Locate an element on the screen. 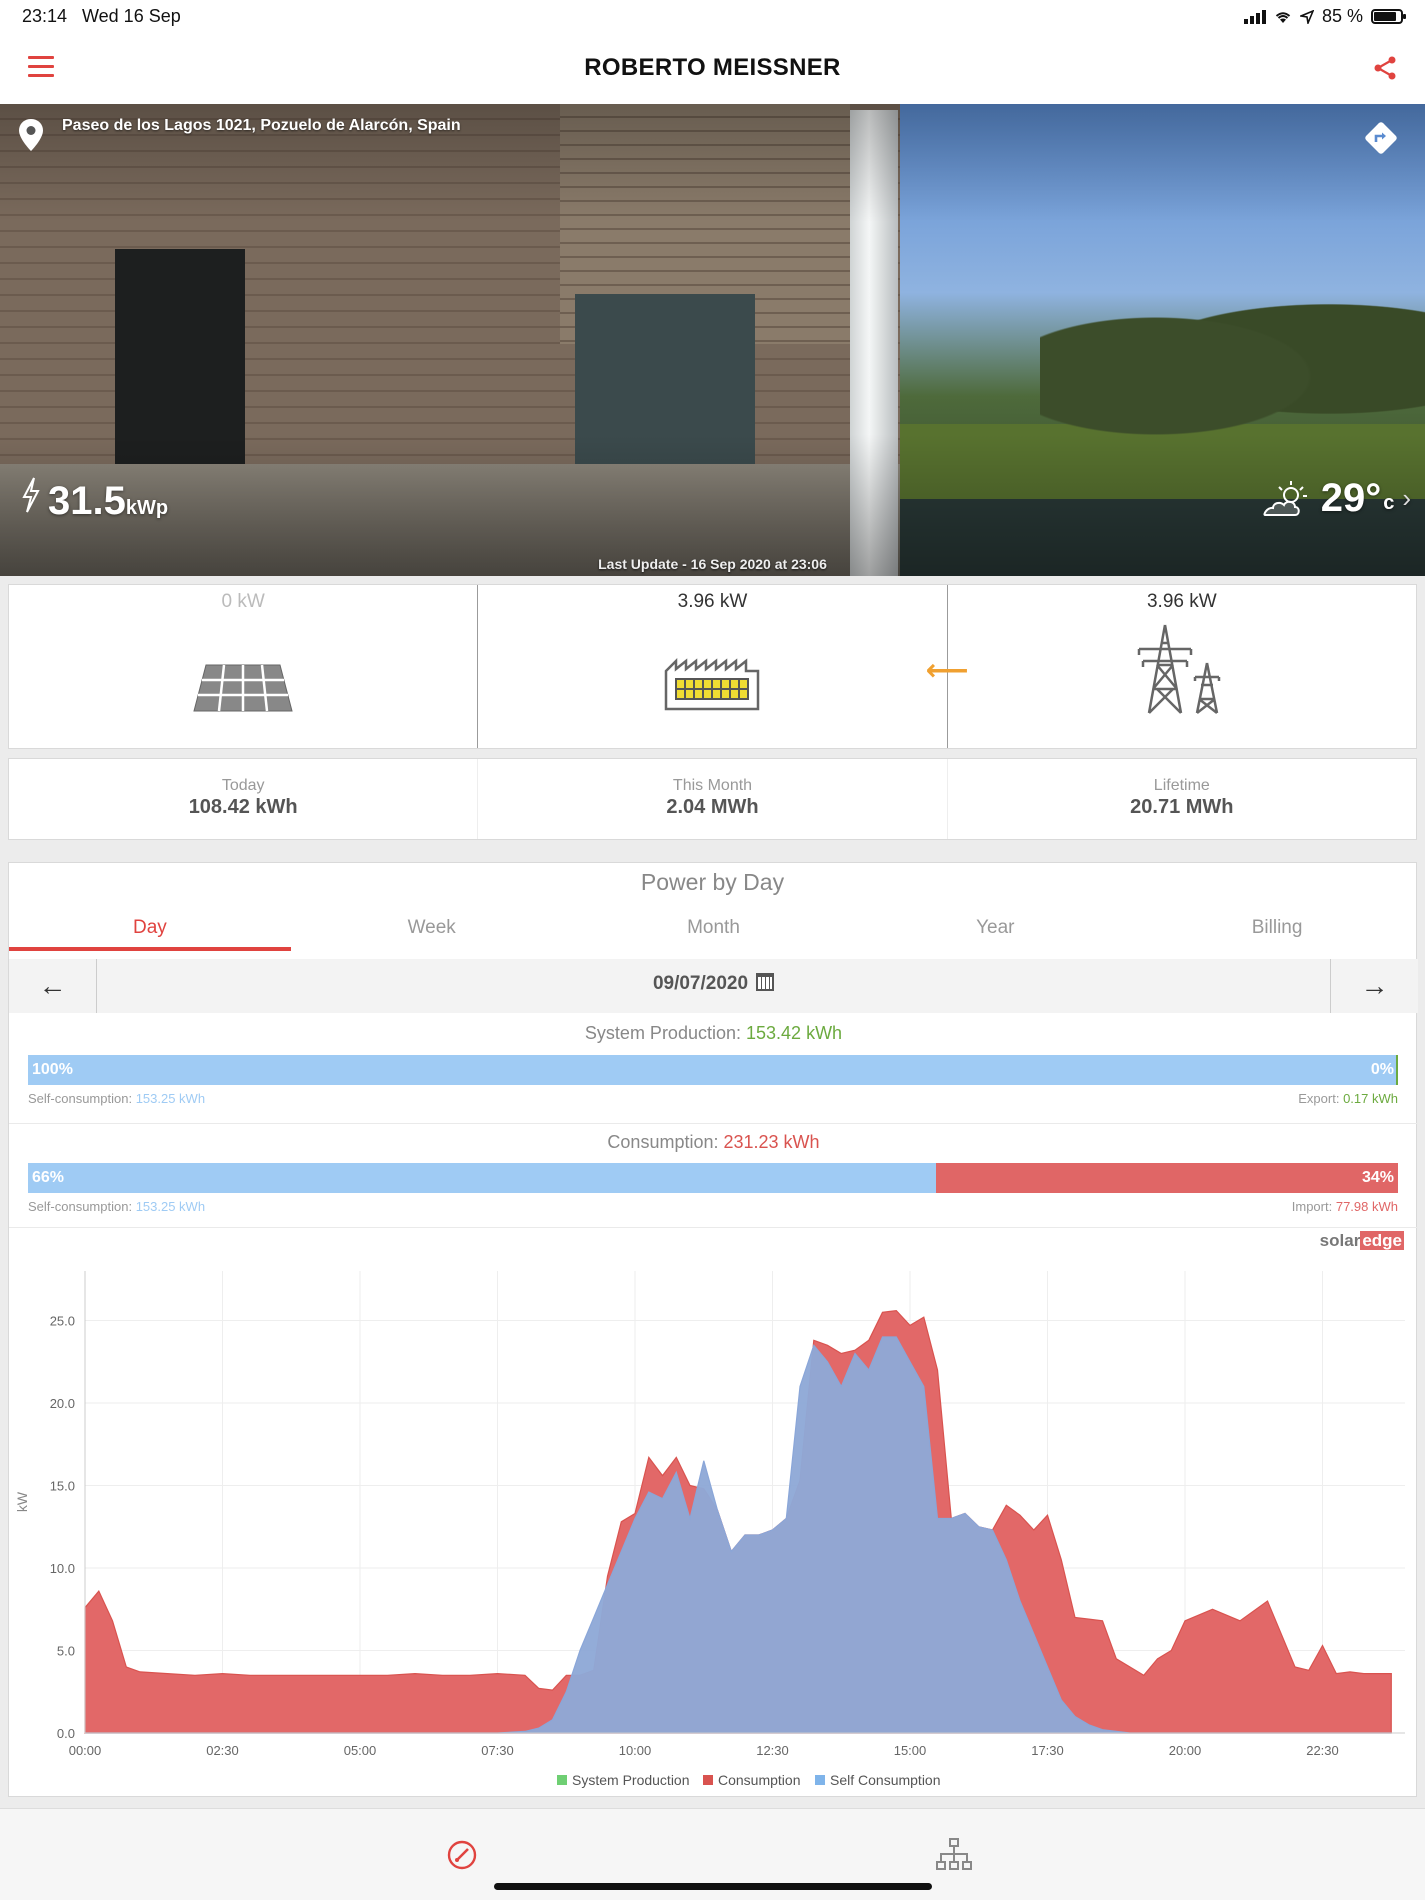 This screenshot has width=1425, height=1900. tab-week: Week is located at coordinates (432, 929).